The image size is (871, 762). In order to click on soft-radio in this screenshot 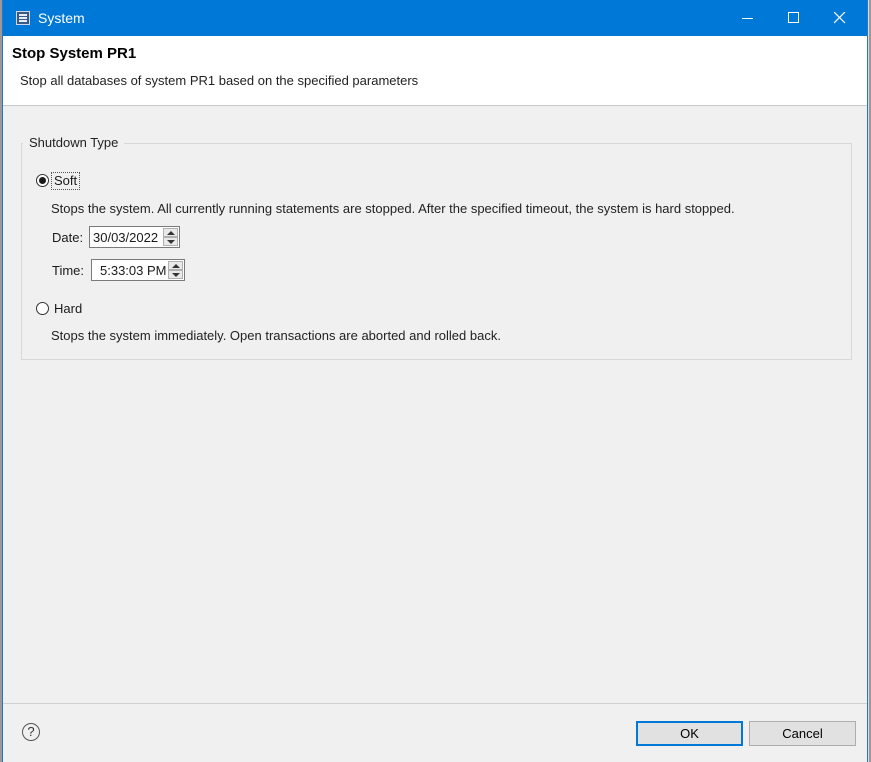, I will do `click(42, 180)`.